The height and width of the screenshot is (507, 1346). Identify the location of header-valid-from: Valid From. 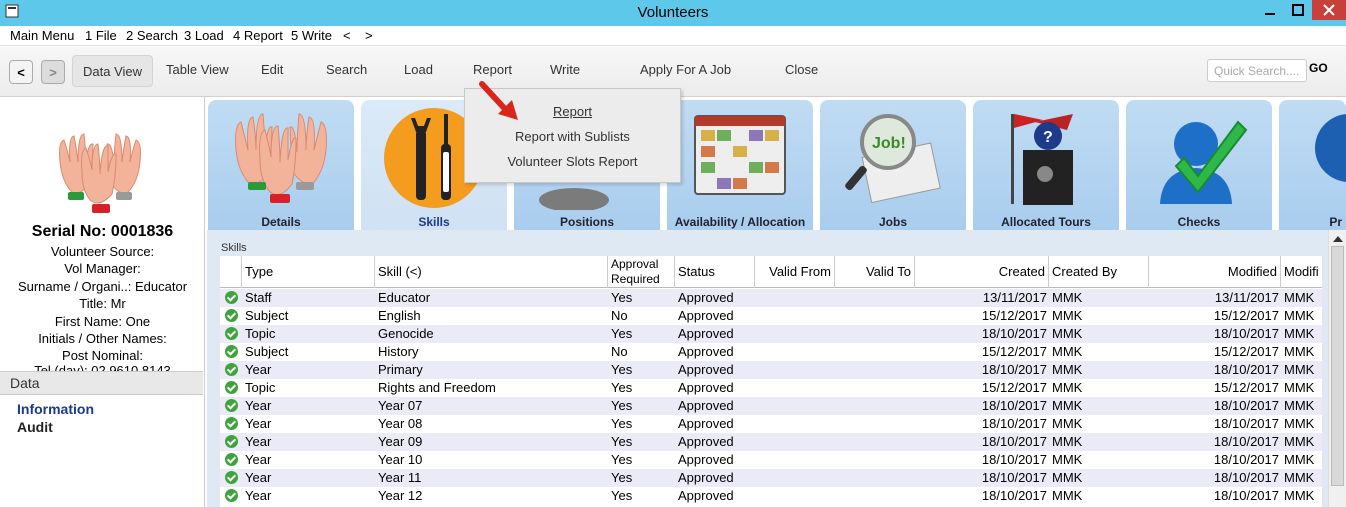
(795, 272).